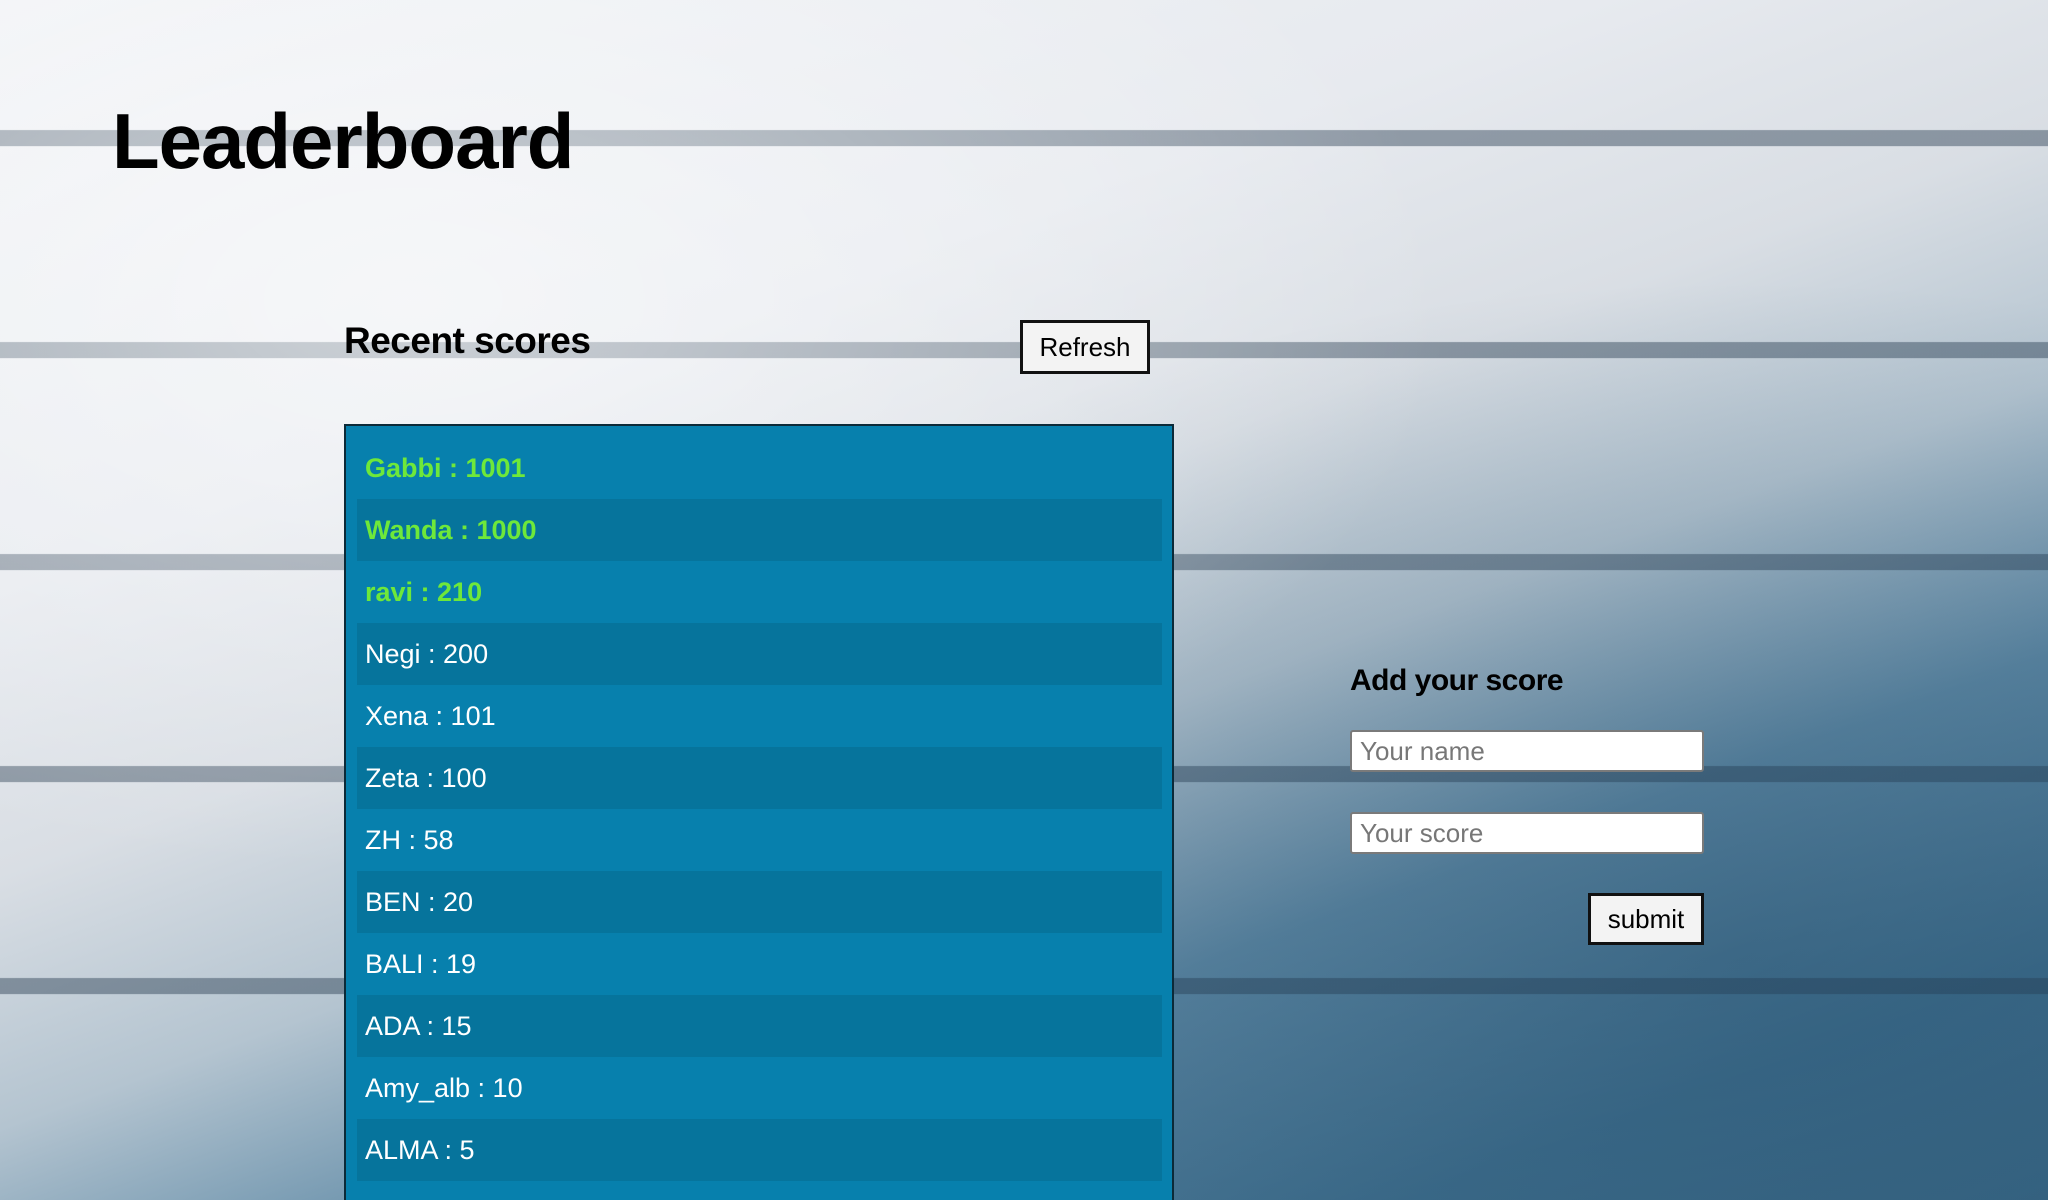 Image resolution: width=2048 pixels, height=1200 pixels. Describe the element at coordinates (759, 1150) in the screenshot. I see `score-list-item: ALMA : 5` at that location.